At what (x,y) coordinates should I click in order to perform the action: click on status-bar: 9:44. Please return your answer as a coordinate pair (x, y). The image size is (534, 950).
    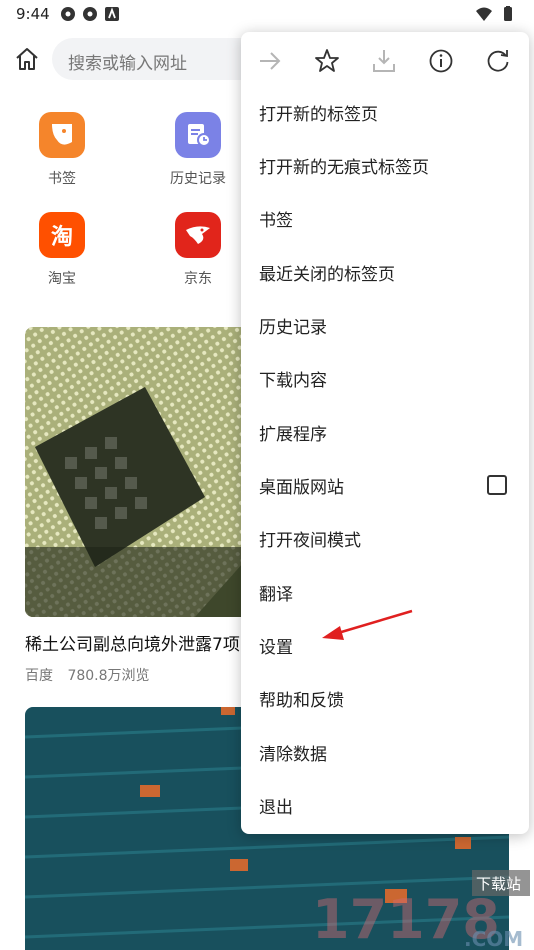
    Looking at the image, I should click on (267, 14).